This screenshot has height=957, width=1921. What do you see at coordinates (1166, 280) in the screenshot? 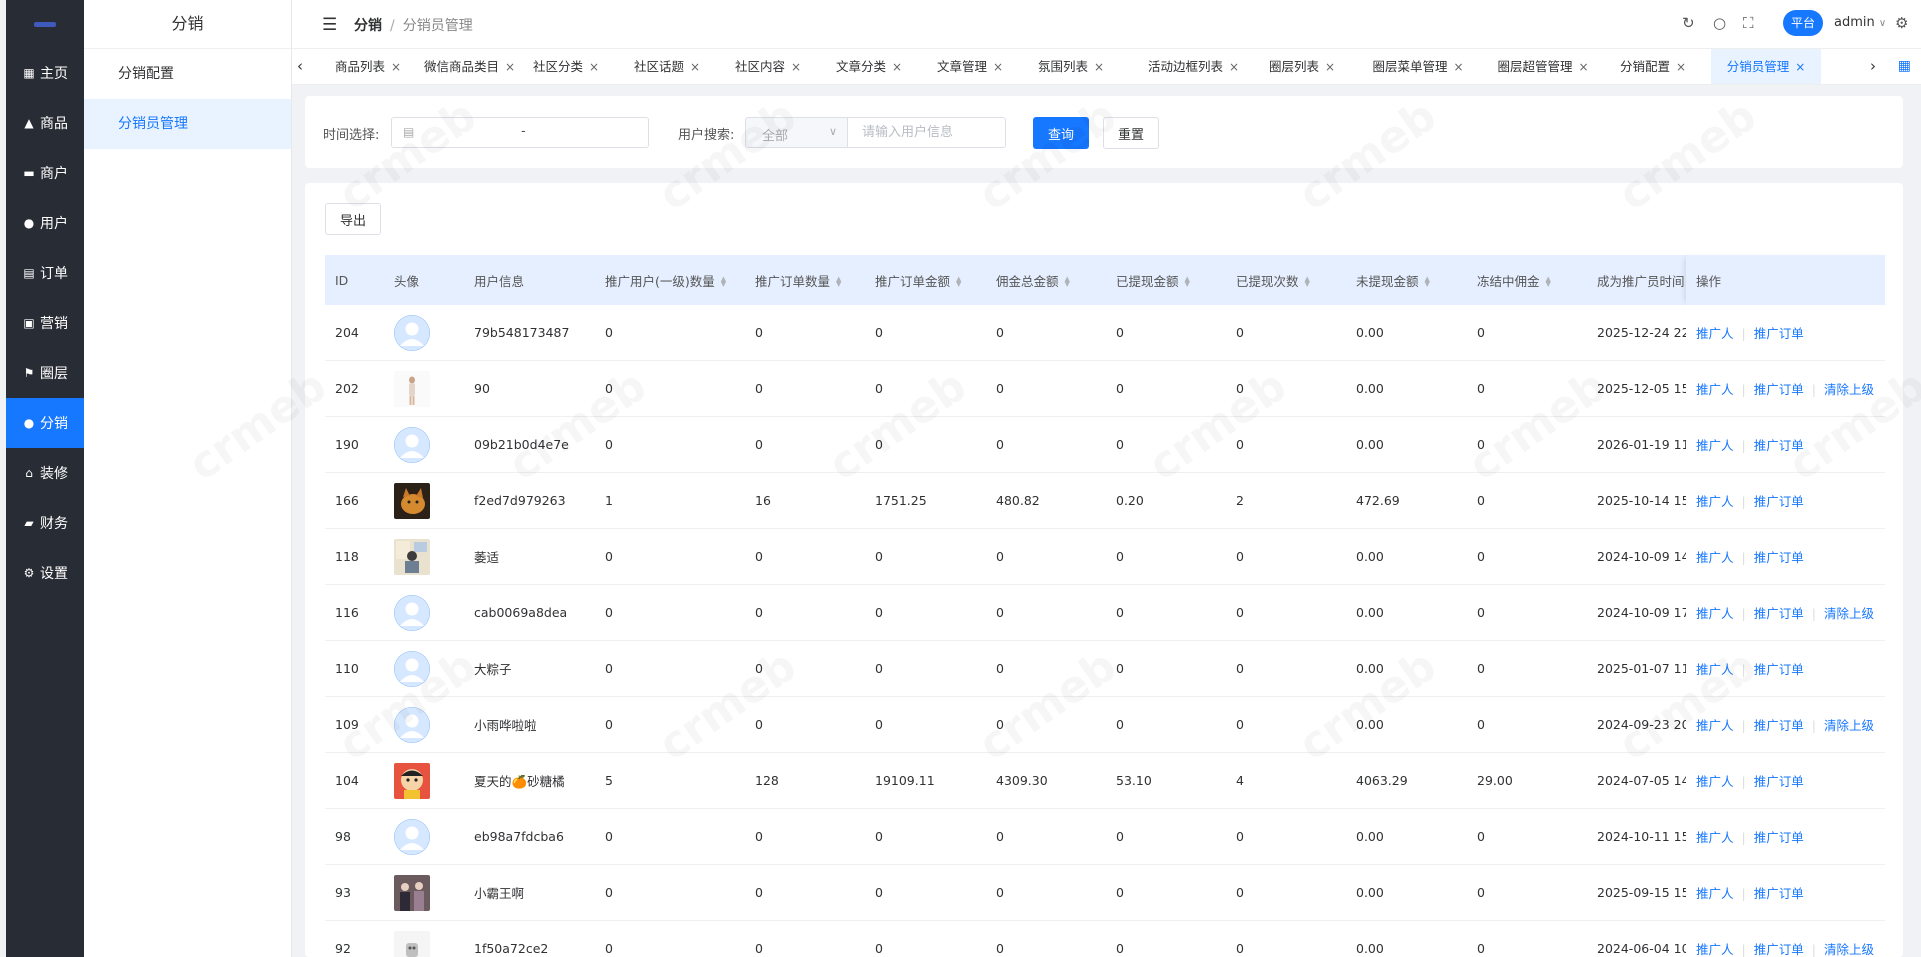
I see `header-withdrawn-amount: 已提现金额 ▲ ▼` at bounding box center [1166, 280].